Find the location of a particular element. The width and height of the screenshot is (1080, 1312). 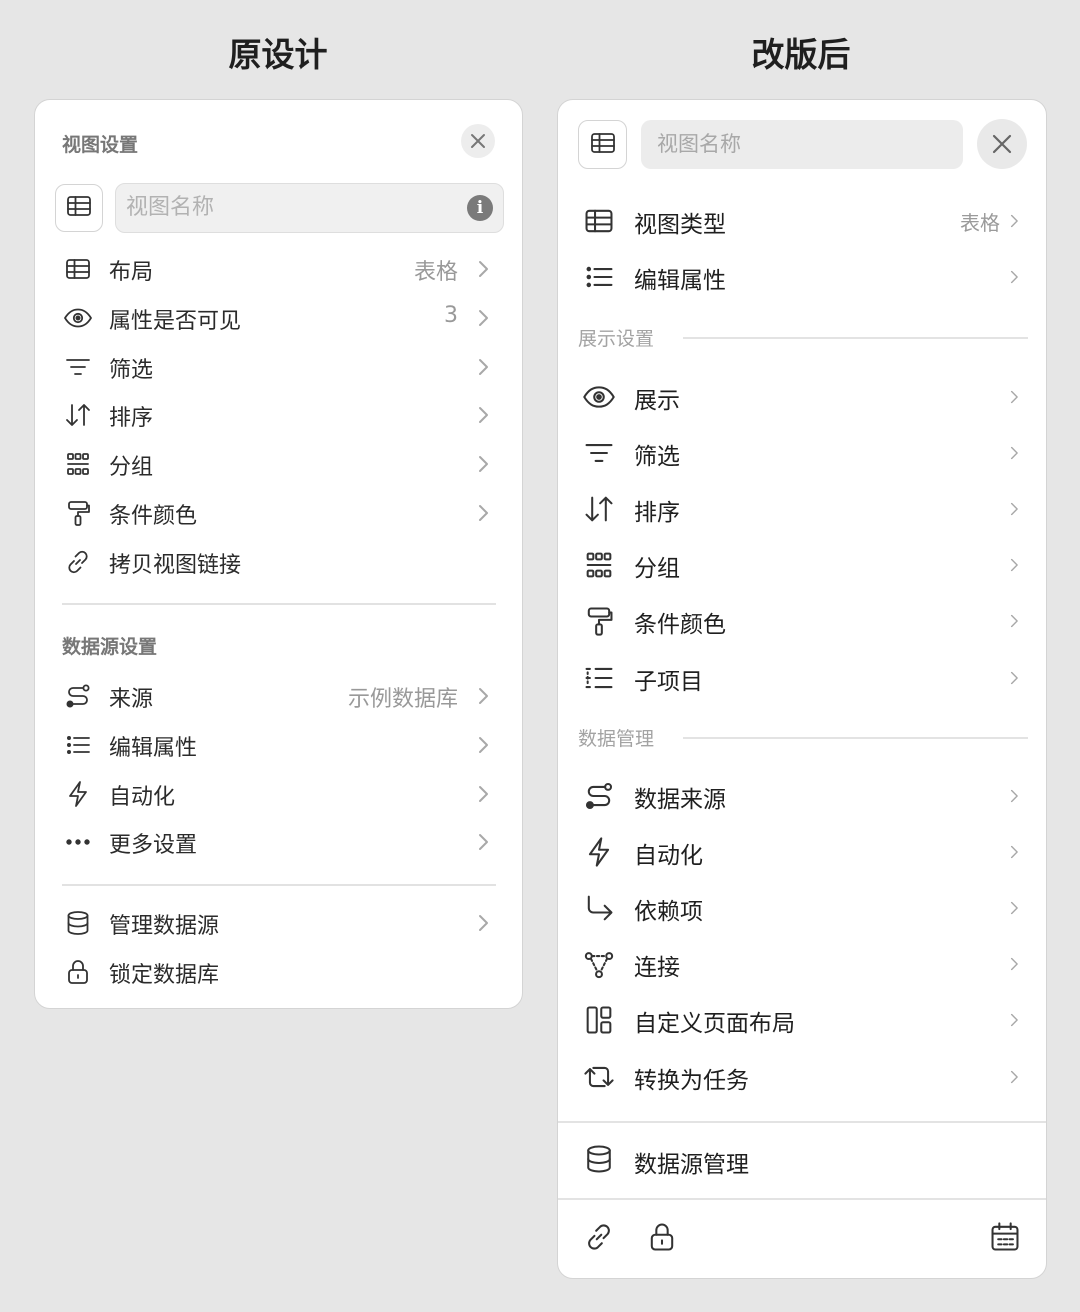

divider is located at coordinates (279, 604).